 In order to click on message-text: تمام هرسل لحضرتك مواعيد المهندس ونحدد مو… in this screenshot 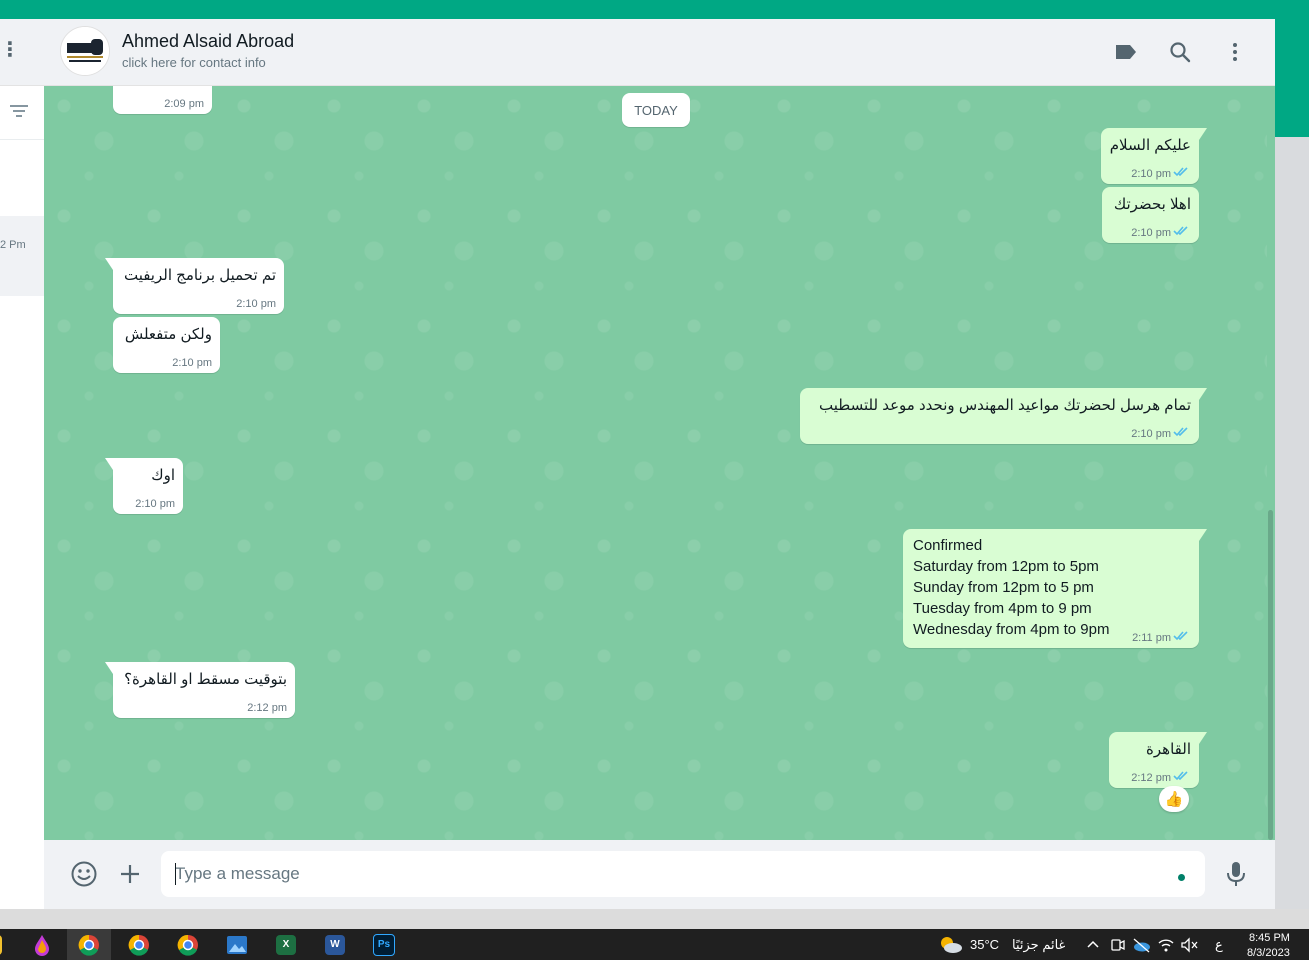, I will do `click(1005, 405)`.